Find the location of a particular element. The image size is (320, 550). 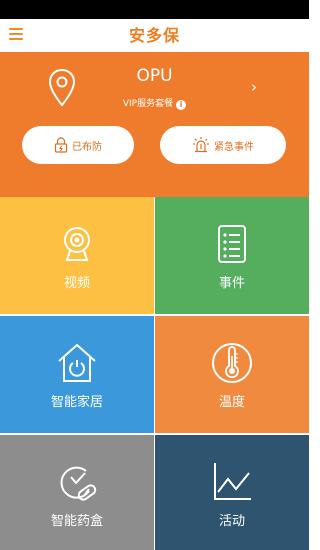

tile-smart-pillbox: 智能药盒 is located at coordinates (77, 492).